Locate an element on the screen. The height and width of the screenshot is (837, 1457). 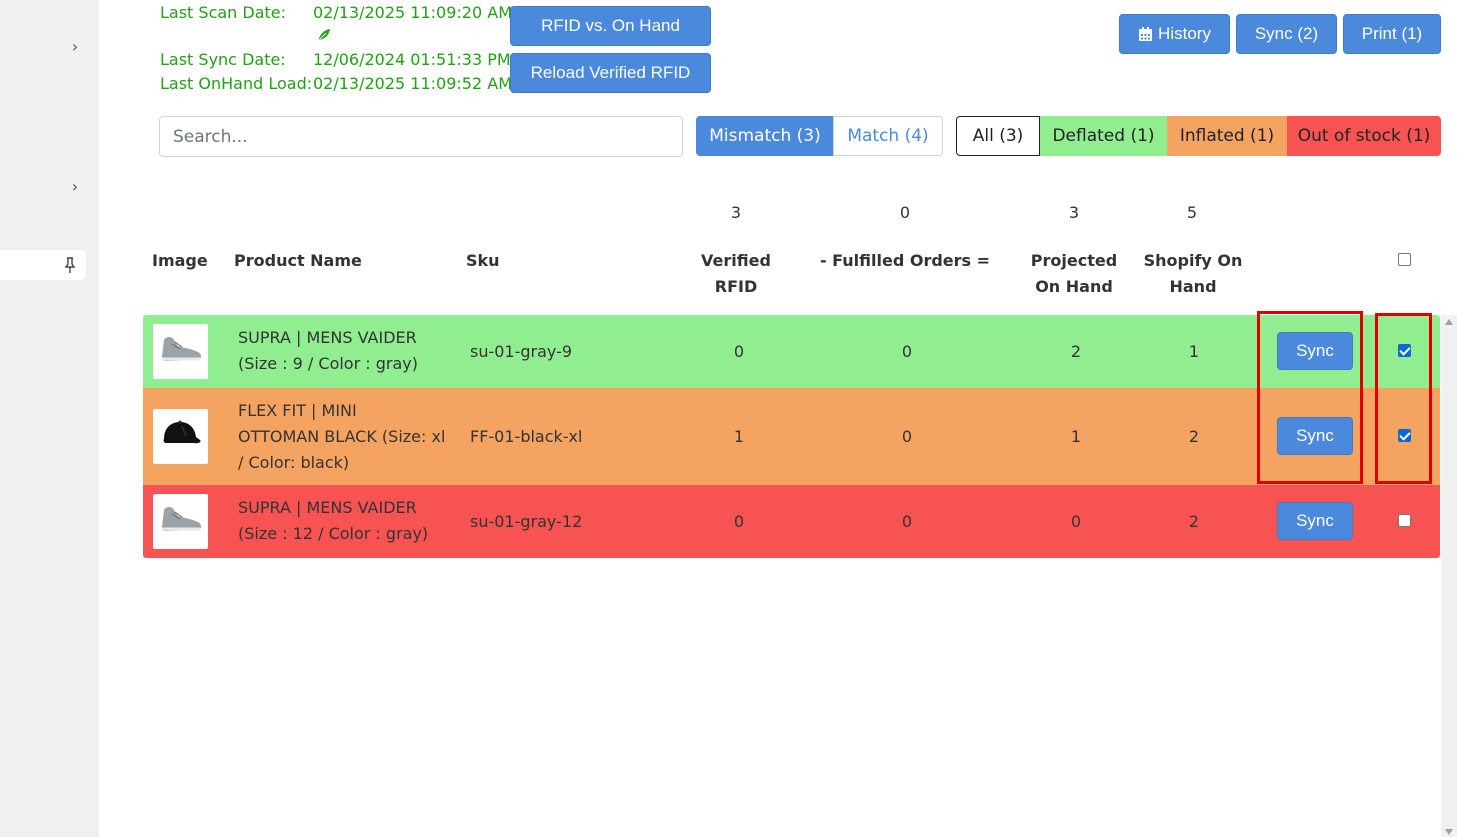
total-verified: 3 is located at coordinates (736, 212).